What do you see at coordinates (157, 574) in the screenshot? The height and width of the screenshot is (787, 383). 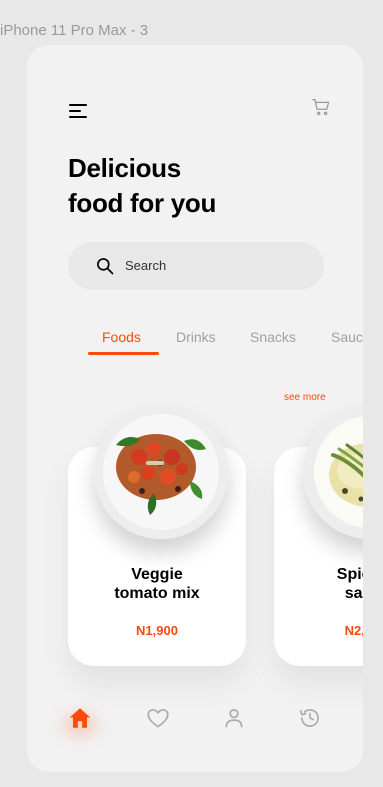 I see `product-name-line-1: Veggie` at bounding box center [157, 574].